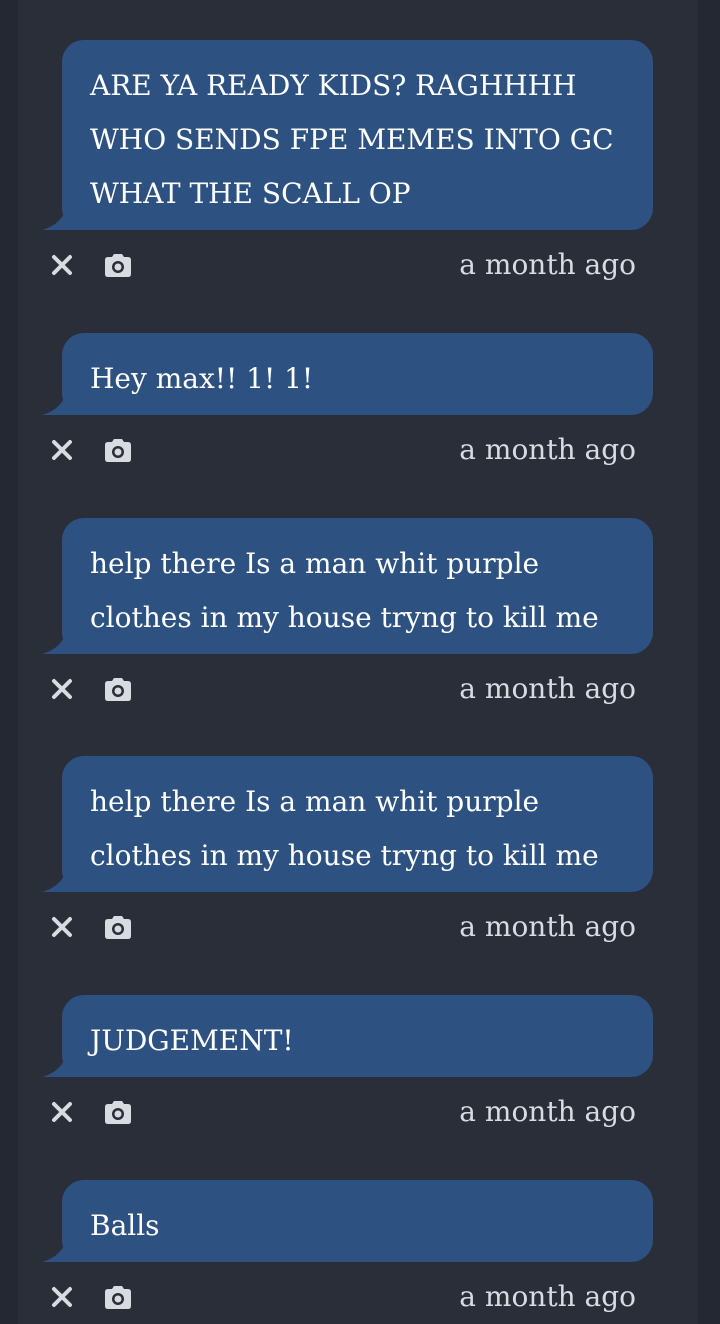  Describe the element at coordinates (357, 374) in the screenshot. I see `message-bubble: Hey max!! 1! 1!` at that location.